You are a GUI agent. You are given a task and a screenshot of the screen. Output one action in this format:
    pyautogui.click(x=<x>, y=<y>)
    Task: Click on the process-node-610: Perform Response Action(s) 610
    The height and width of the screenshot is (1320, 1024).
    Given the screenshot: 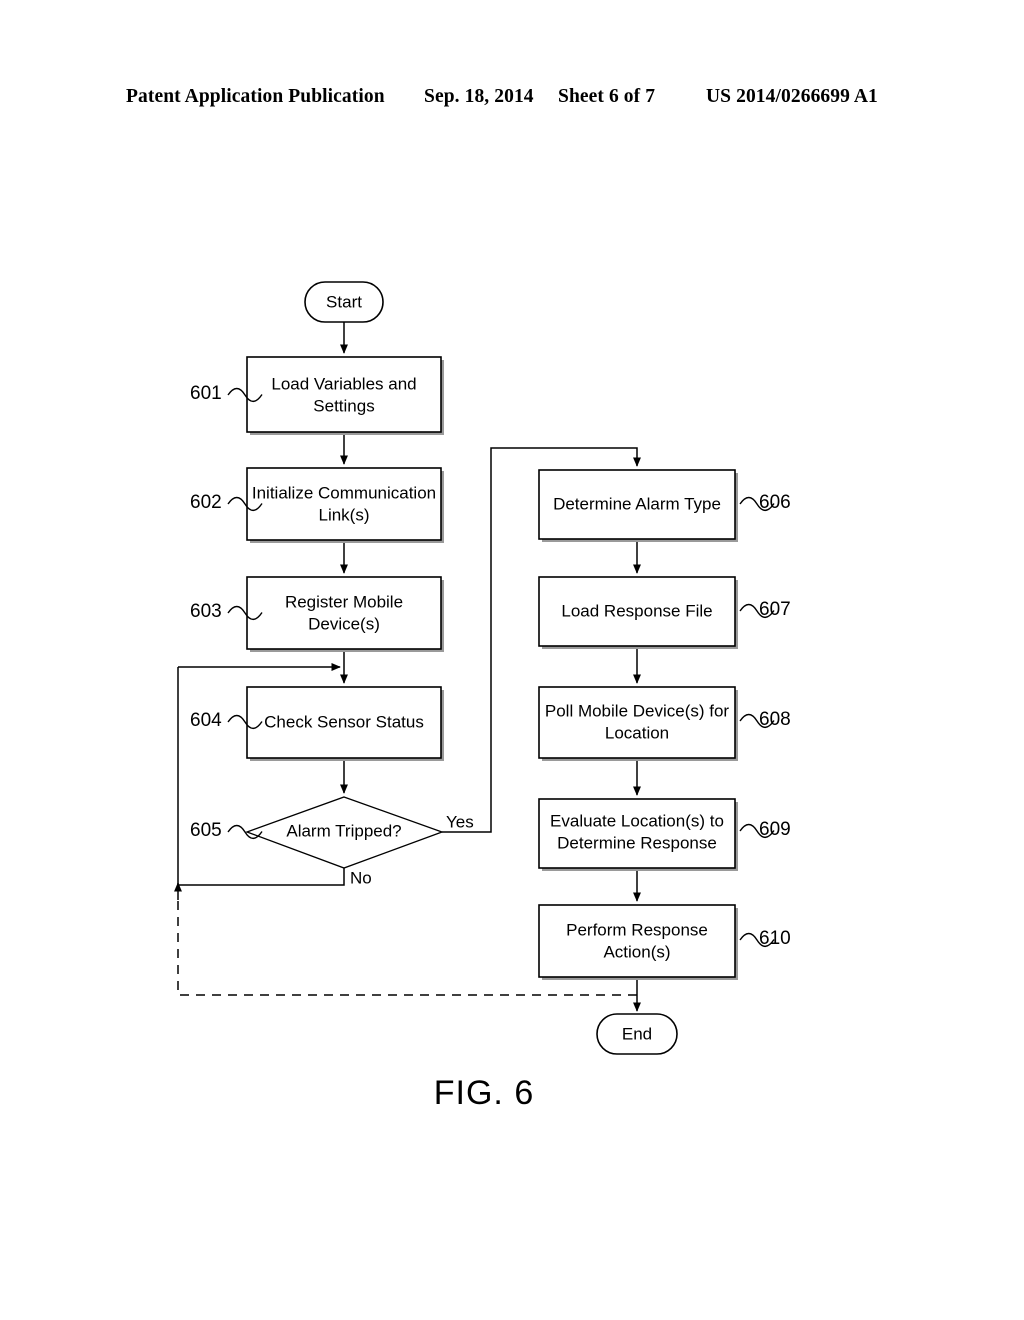 What is the action you would take?
    pyautogui.click(x=664, y=942)
    